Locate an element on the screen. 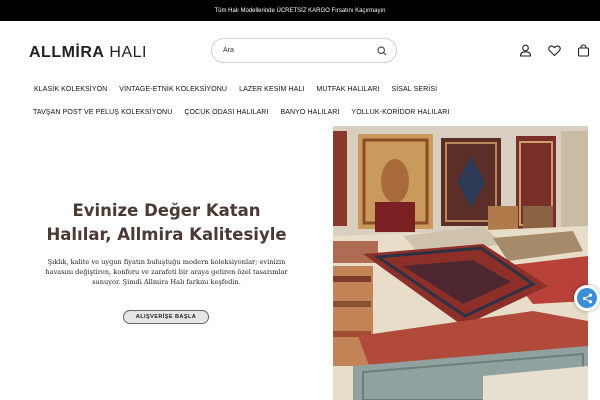 This screenshot has width=600, height=400. nav-item-klasik: KLASİK KOLEKSİYON is located at coordinates (70, 89).